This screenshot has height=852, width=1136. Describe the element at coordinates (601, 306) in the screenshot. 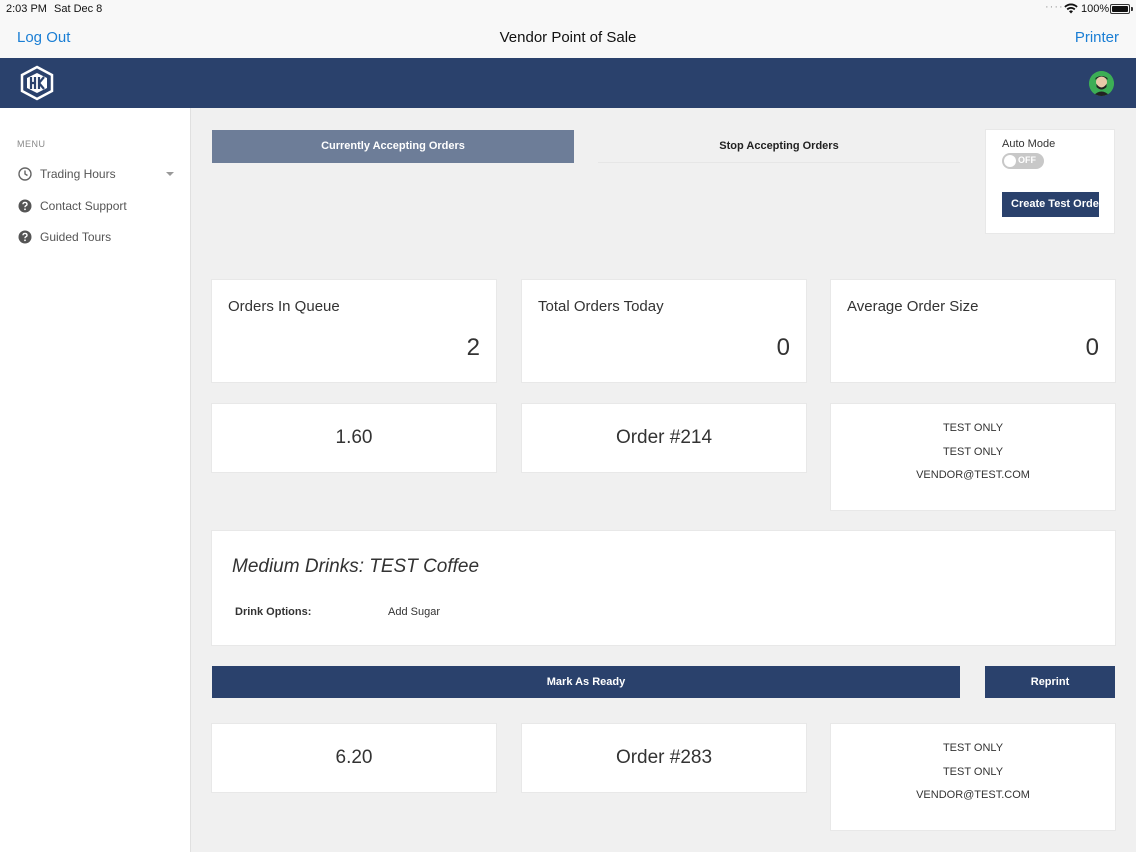

I see `stat-label: Total Orders Today` at that location.